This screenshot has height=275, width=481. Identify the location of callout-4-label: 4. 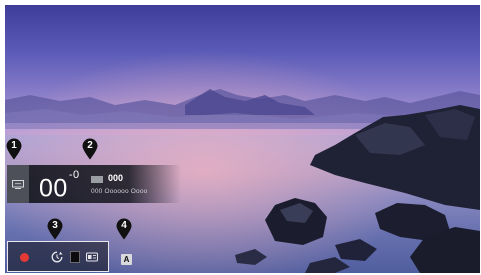
(124, 225).